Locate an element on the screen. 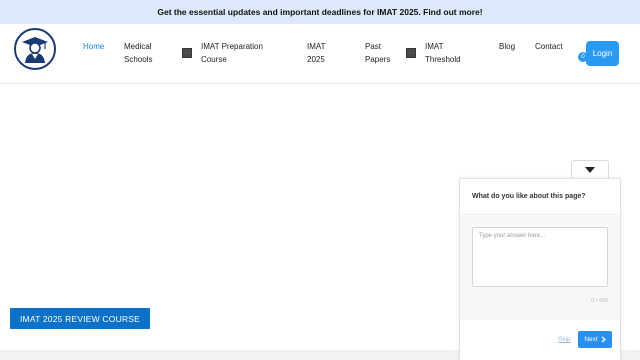 The image size is (640, 360). nav-imat-preparation-line2: Course is located at coordinates (214, 59).